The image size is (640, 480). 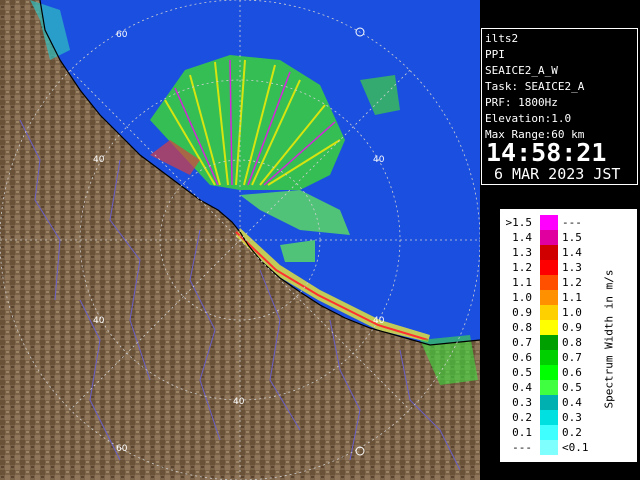 I want to click on product-type: PPI, so click(x=495, y=54).